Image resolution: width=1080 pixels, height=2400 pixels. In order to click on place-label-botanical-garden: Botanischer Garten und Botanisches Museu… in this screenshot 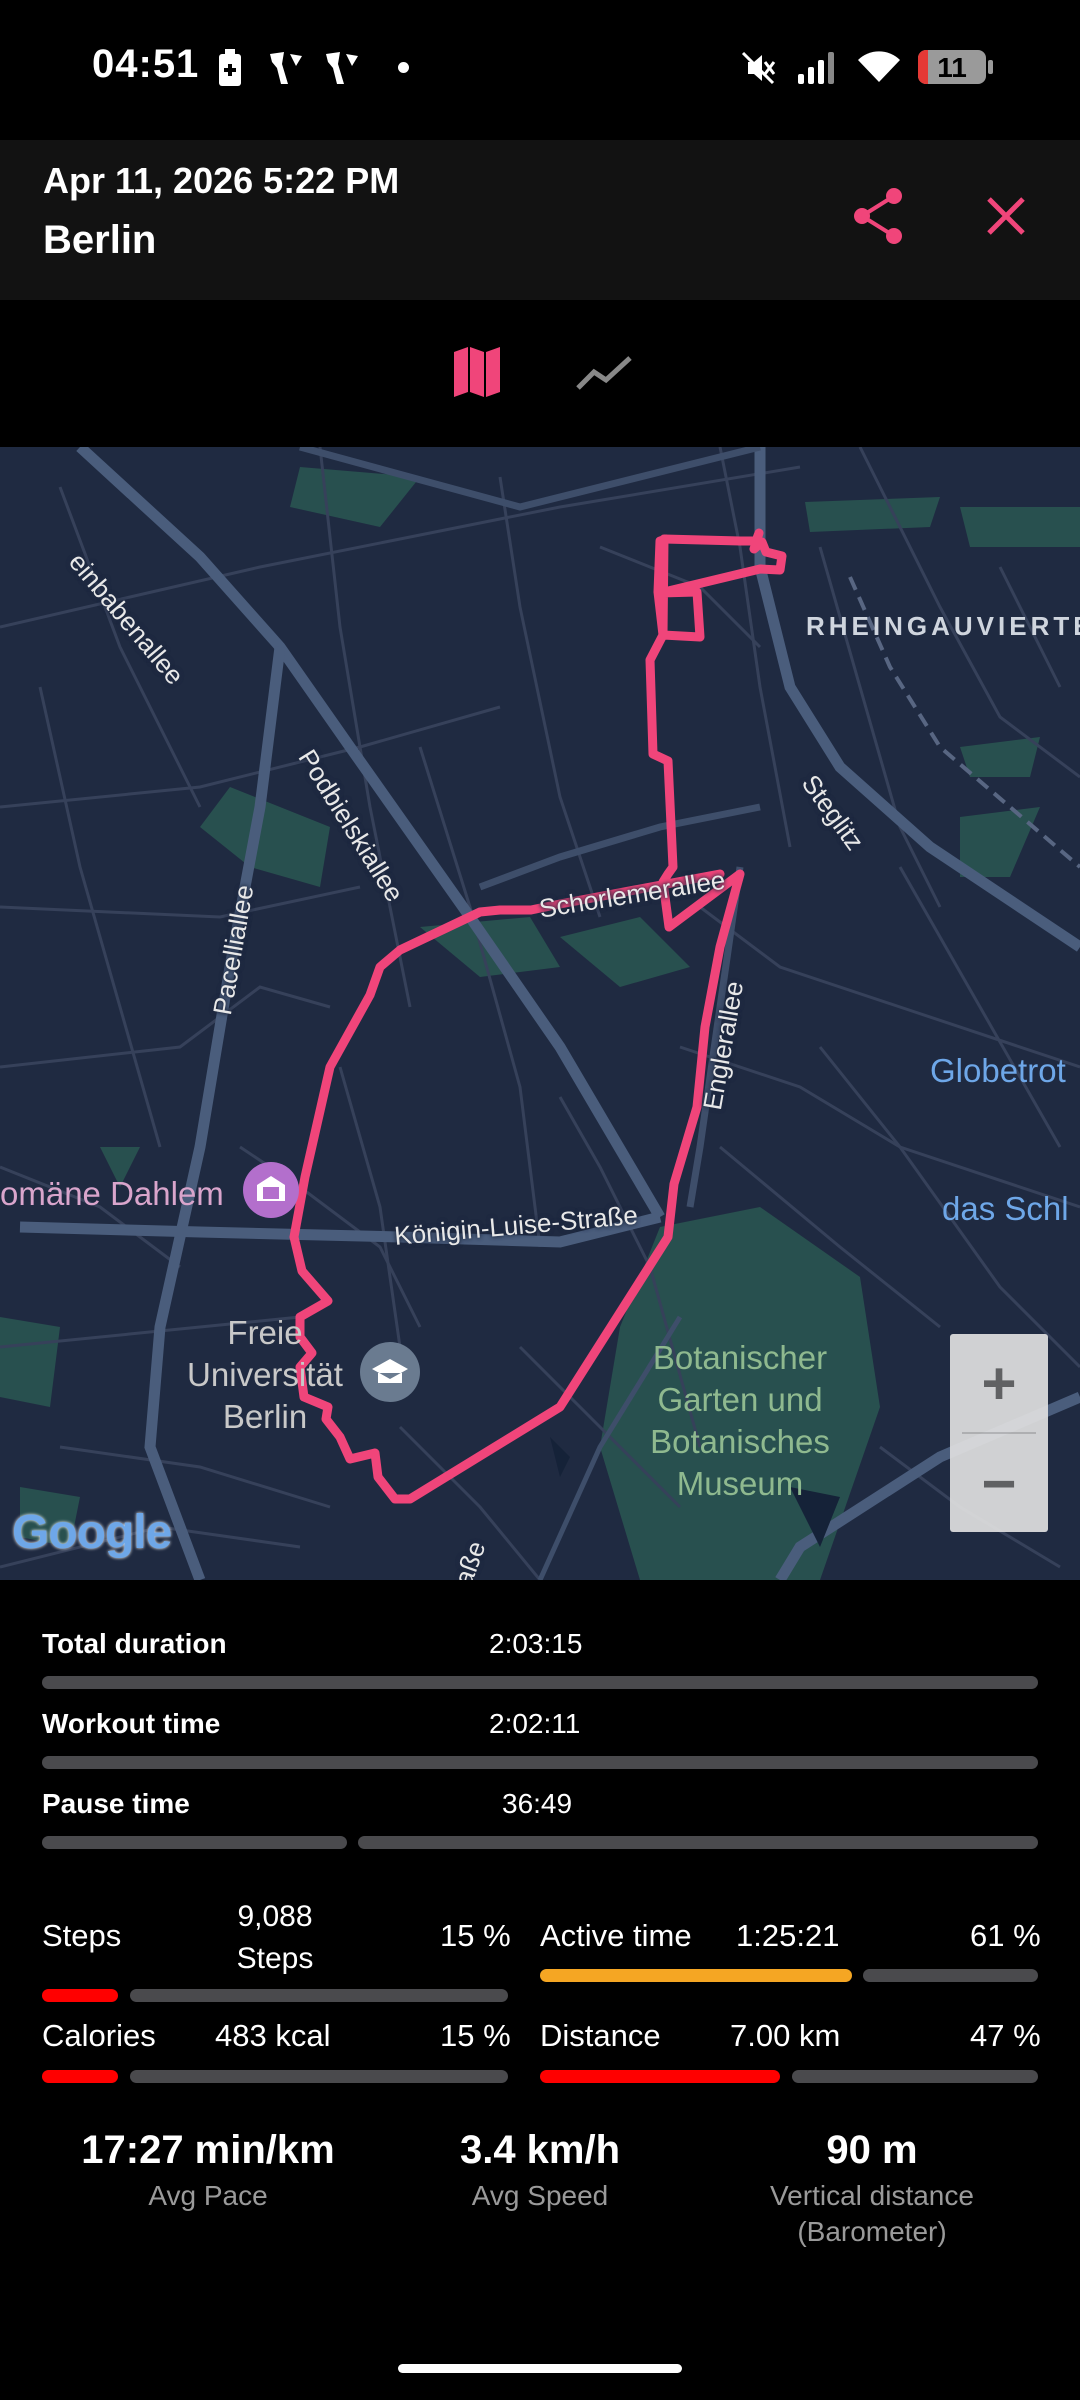, I will do `click(740, 1420)`.